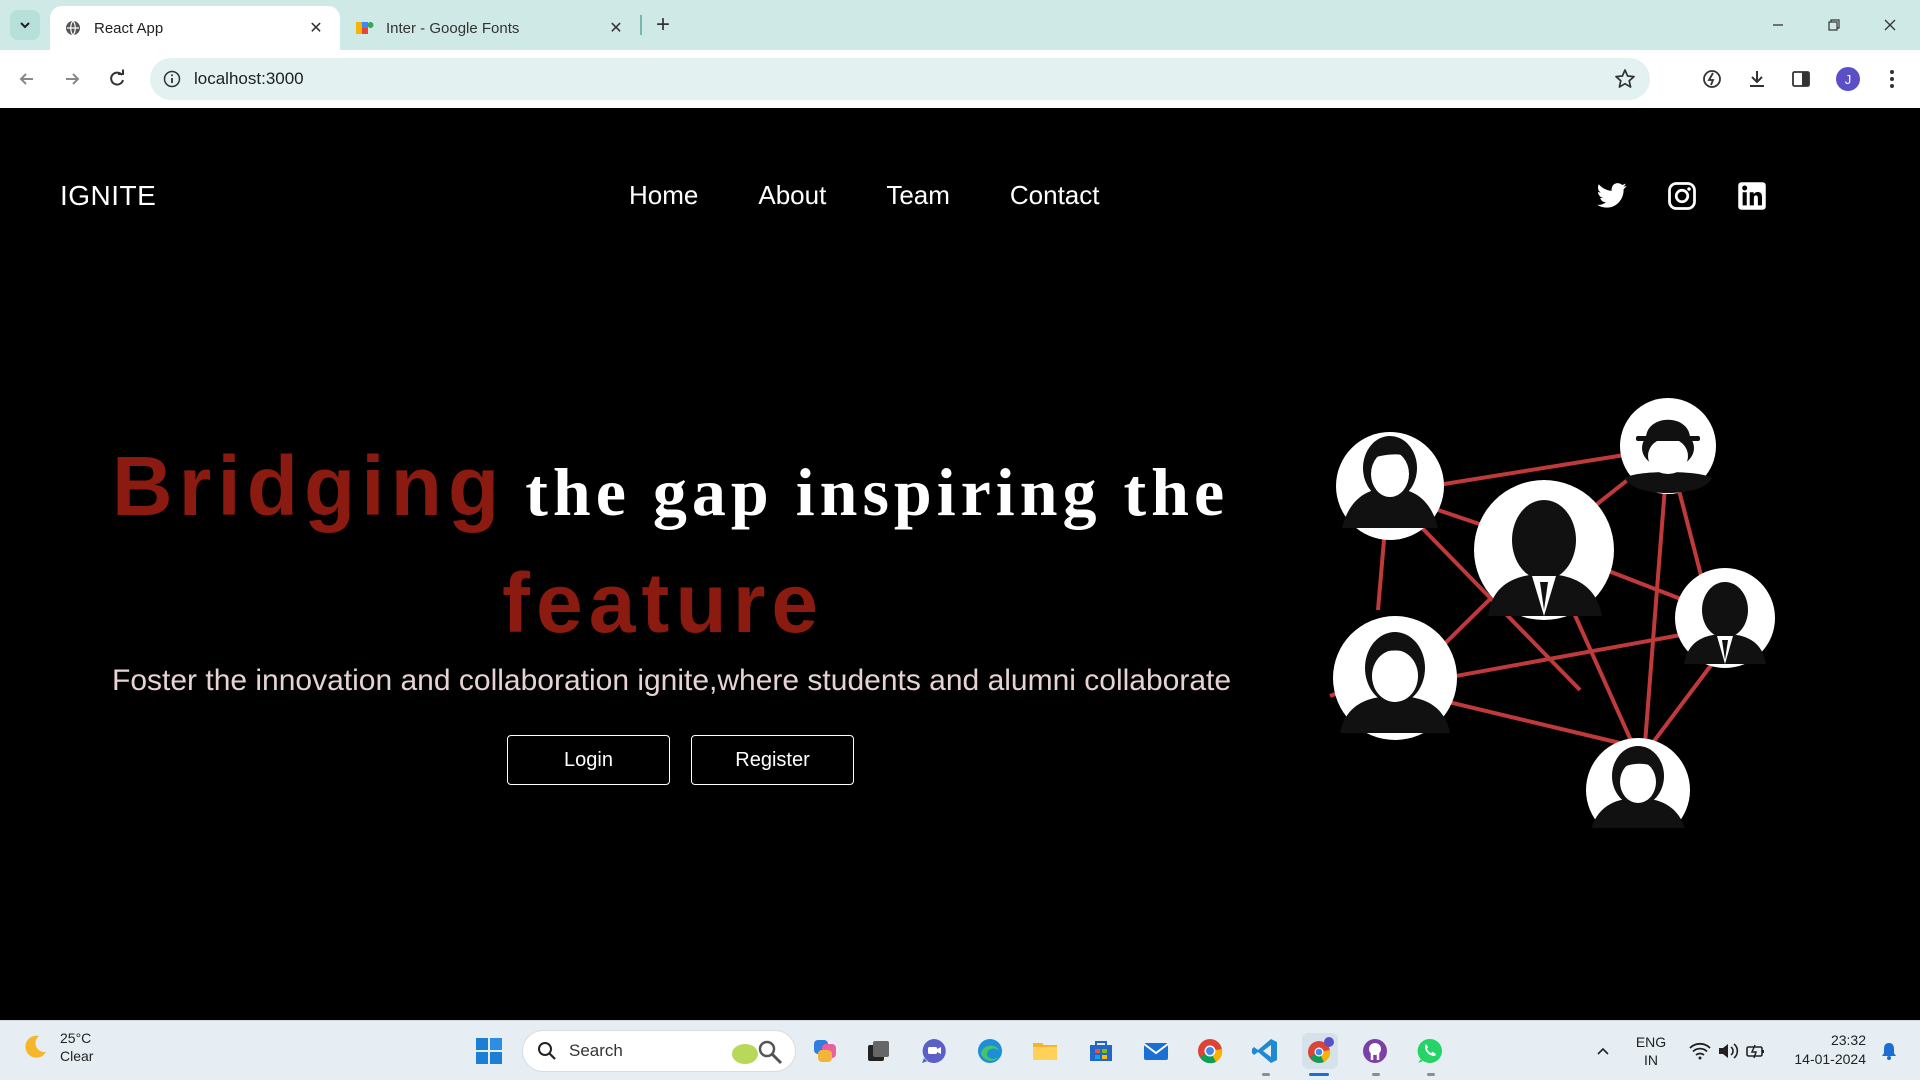 The height and width of the screenshot is (1080, 1920). What do you see at coordinates (129, 28) in the screenshot?
I see `tab-title: React App` at bounding box center [129, 28].